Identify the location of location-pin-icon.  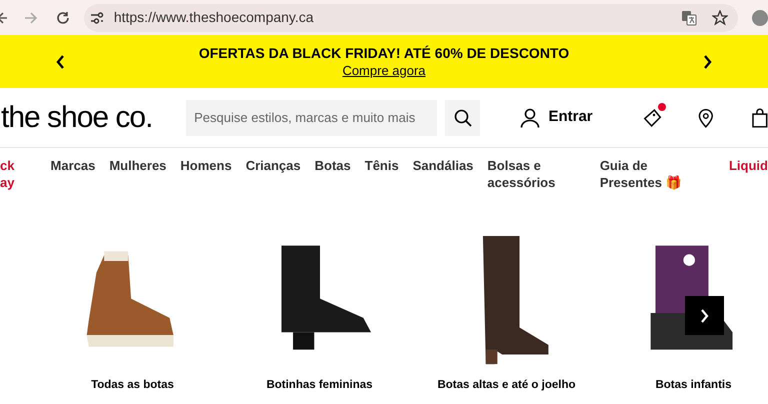
(706, 118).